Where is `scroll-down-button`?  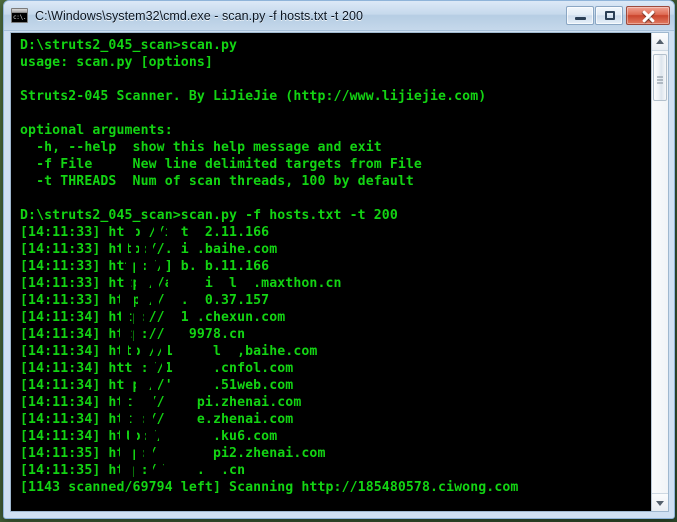
scroll-down-button is located at coordinates (660, 502).